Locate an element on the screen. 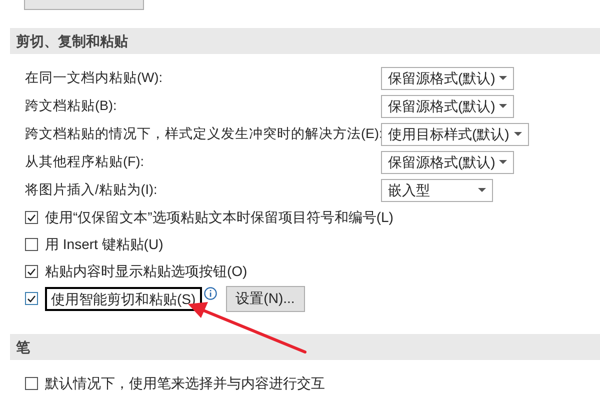 This screenshot has height=400, width=600. option-label: 从其他程序粘贴(F): is located at coordinates (85, 161).